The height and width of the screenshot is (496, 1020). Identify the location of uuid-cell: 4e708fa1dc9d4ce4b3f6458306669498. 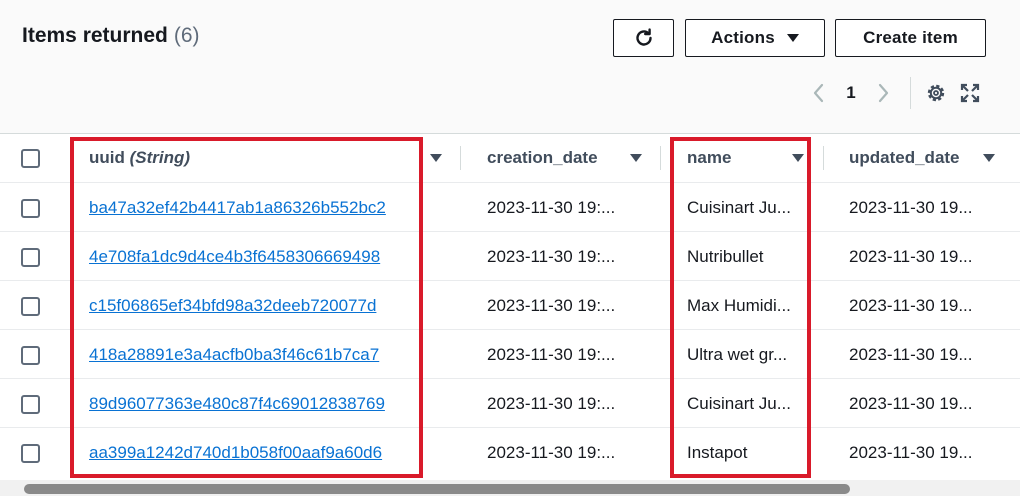
(254, 256).